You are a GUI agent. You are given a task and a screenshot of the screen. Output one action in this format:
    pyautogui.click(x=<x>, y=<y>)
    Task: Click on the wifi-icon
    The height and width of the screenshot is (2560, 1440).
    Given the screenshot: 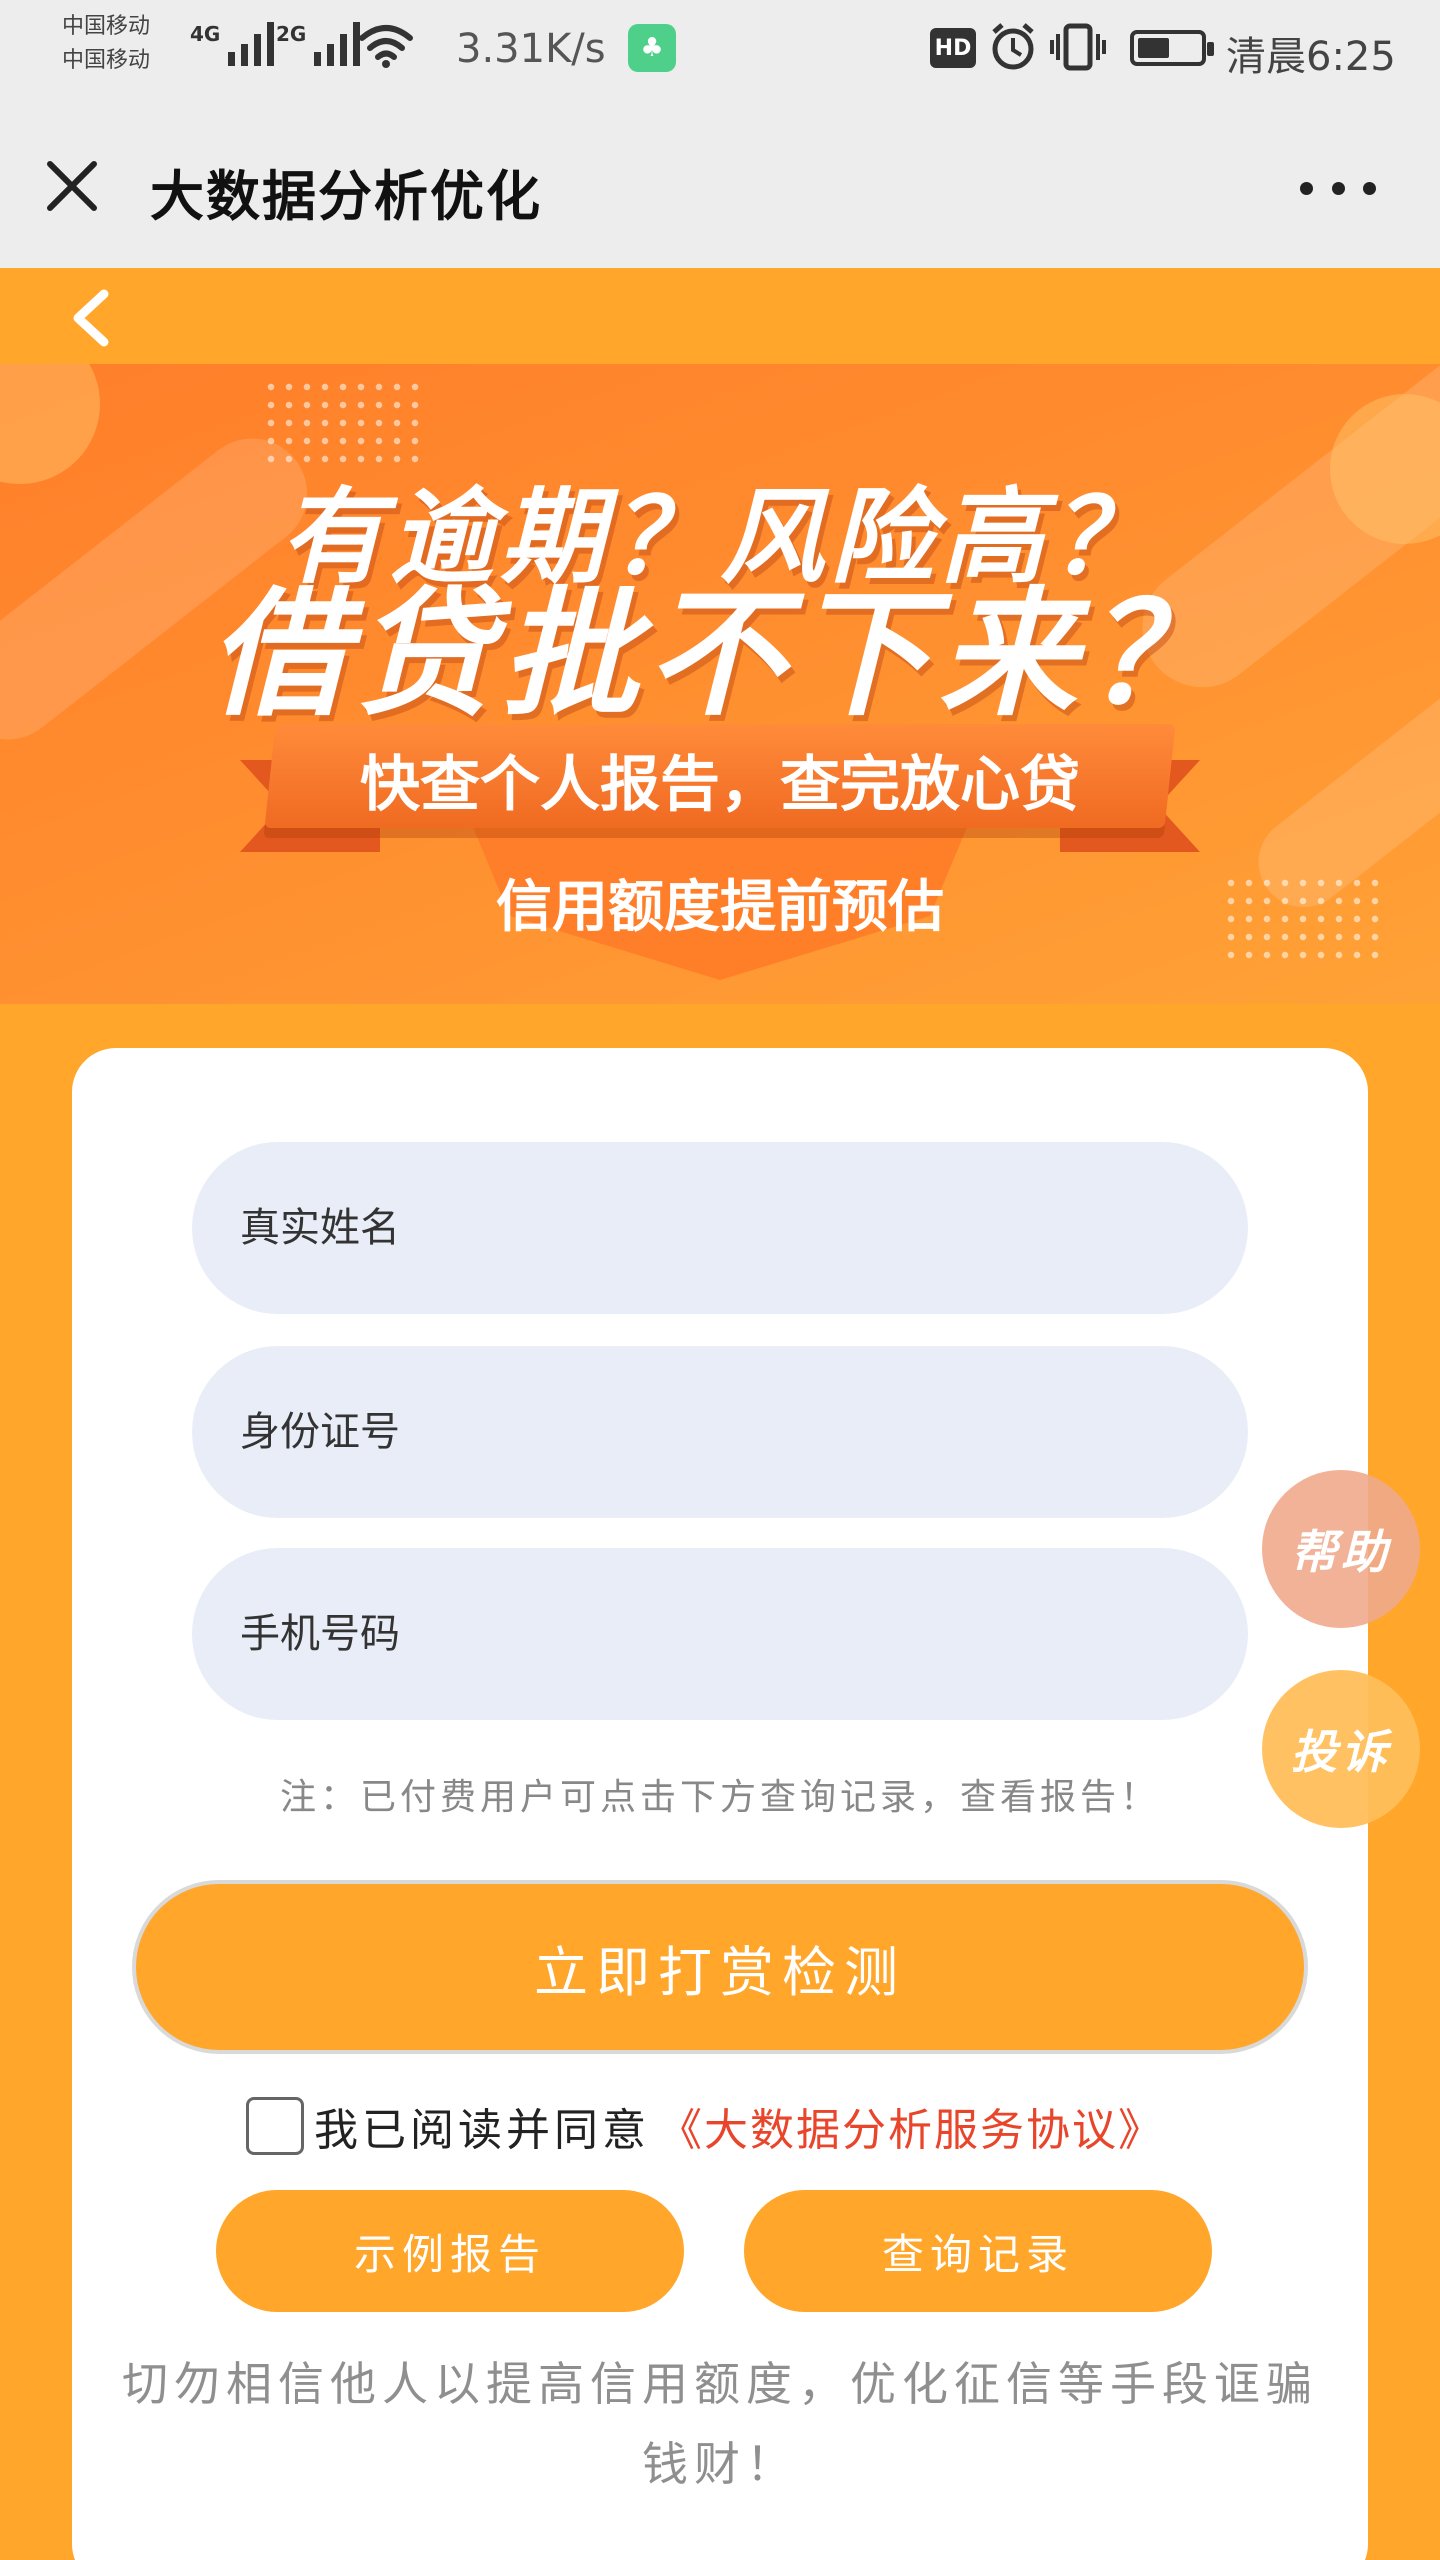 What is the action you would take?
    pyautogui.click(x=386, y=46)
    